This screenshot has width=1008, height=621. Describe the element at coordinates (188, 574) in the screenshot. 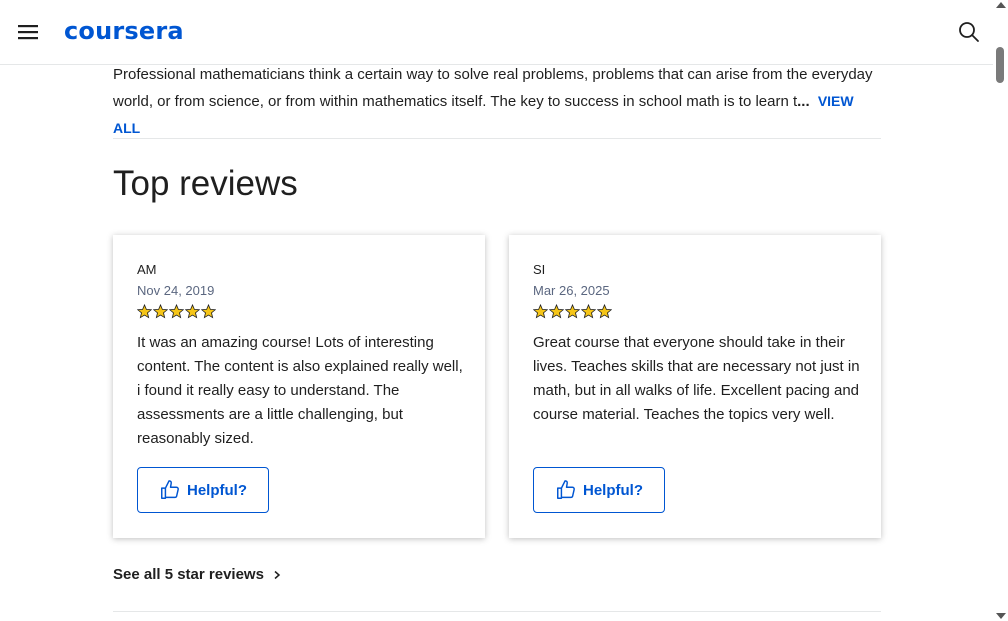

I see `see-all-label: See all 5 star reviews` at that location.